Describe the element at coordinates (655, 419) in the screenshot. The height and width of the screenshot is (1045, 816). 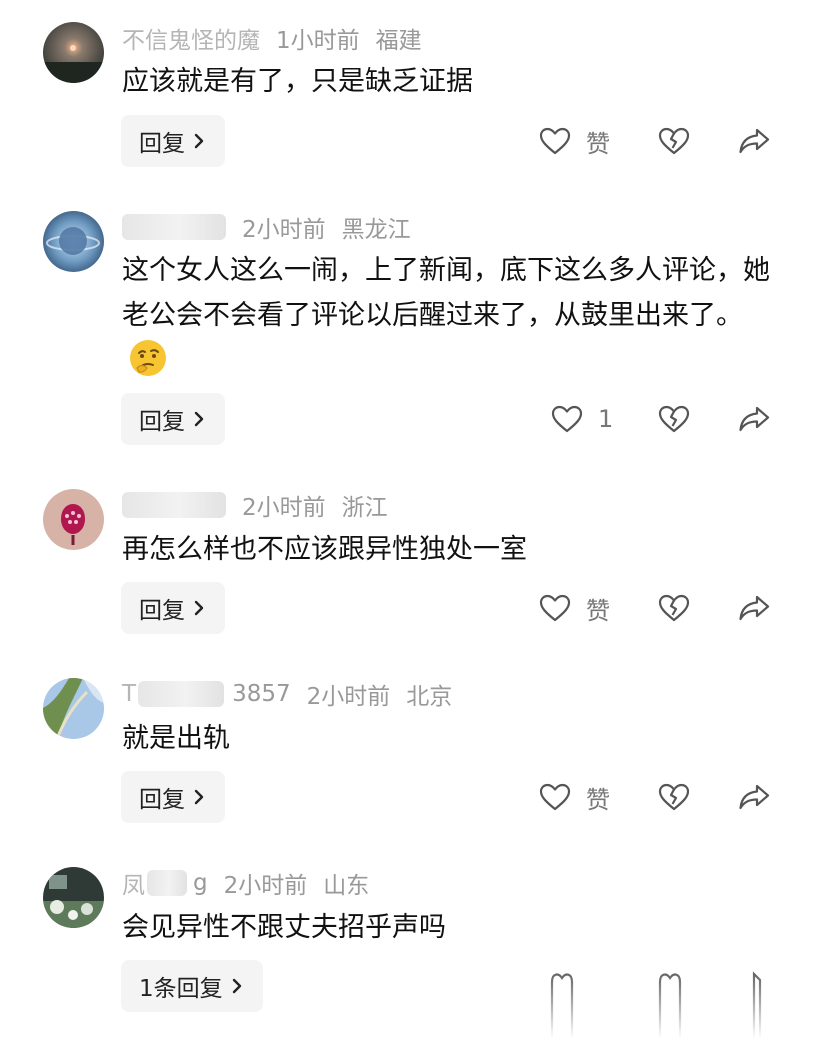
I see `comment-actions: 1` at that location.